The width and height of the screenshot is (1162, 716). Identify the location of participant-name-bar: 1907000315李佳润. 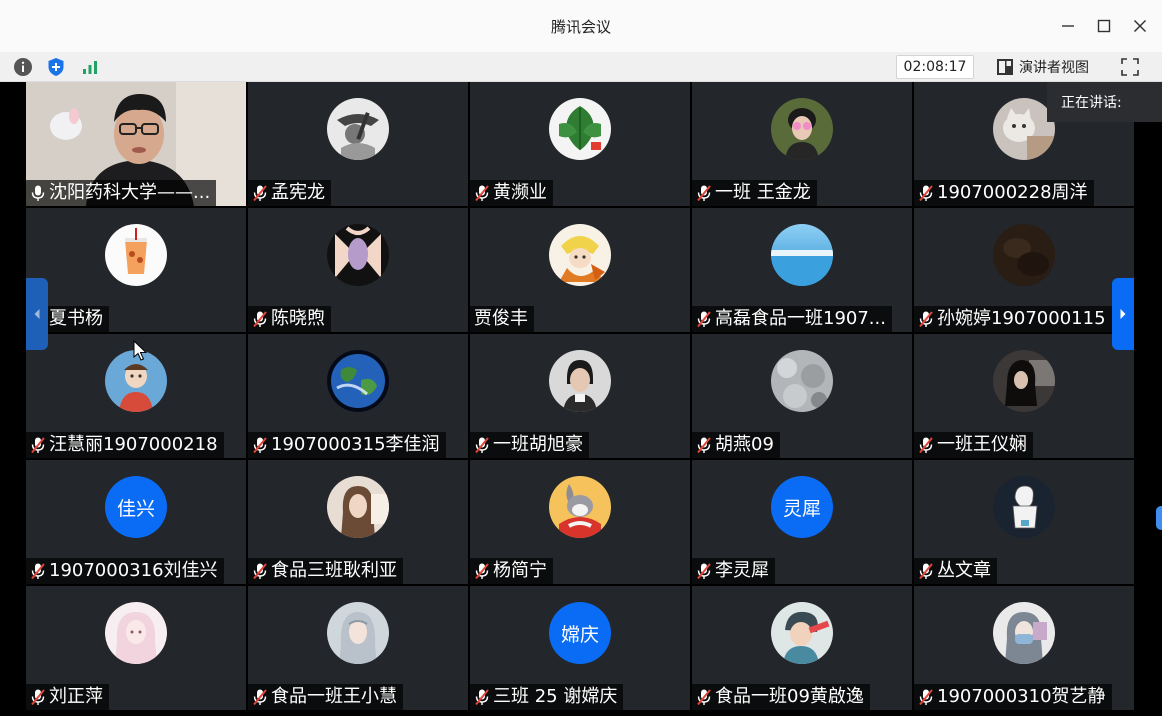
(347, 445).